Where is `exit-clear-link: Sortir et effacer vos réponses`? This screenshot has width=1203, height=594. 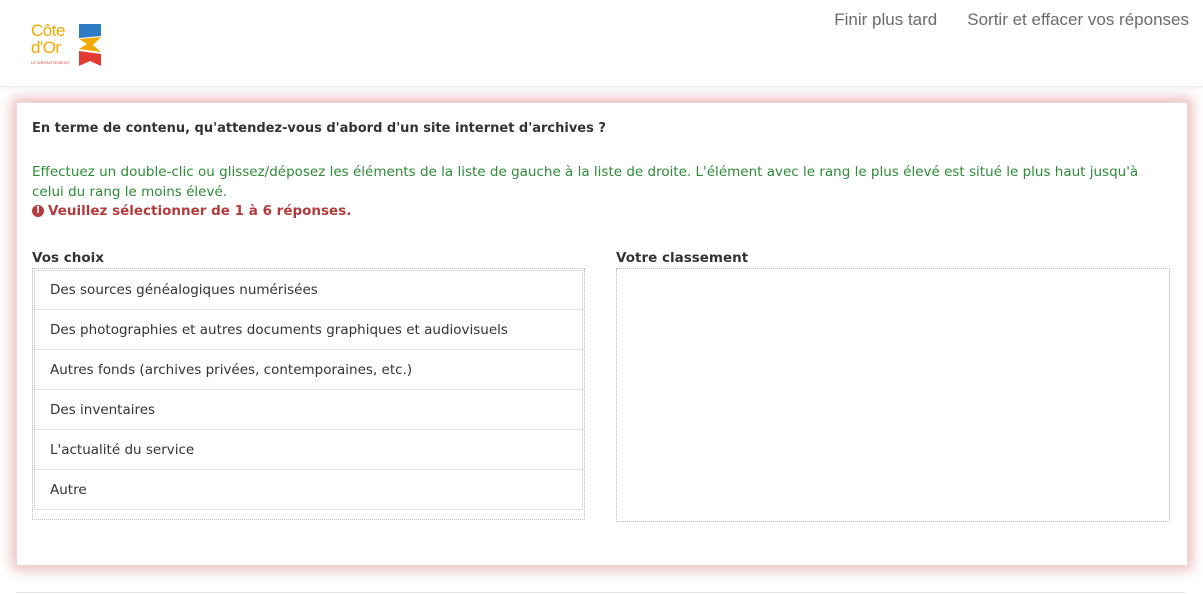
exit-clear-link: Sortir et effacer vos réponses is located at coordinates (1078, 20).